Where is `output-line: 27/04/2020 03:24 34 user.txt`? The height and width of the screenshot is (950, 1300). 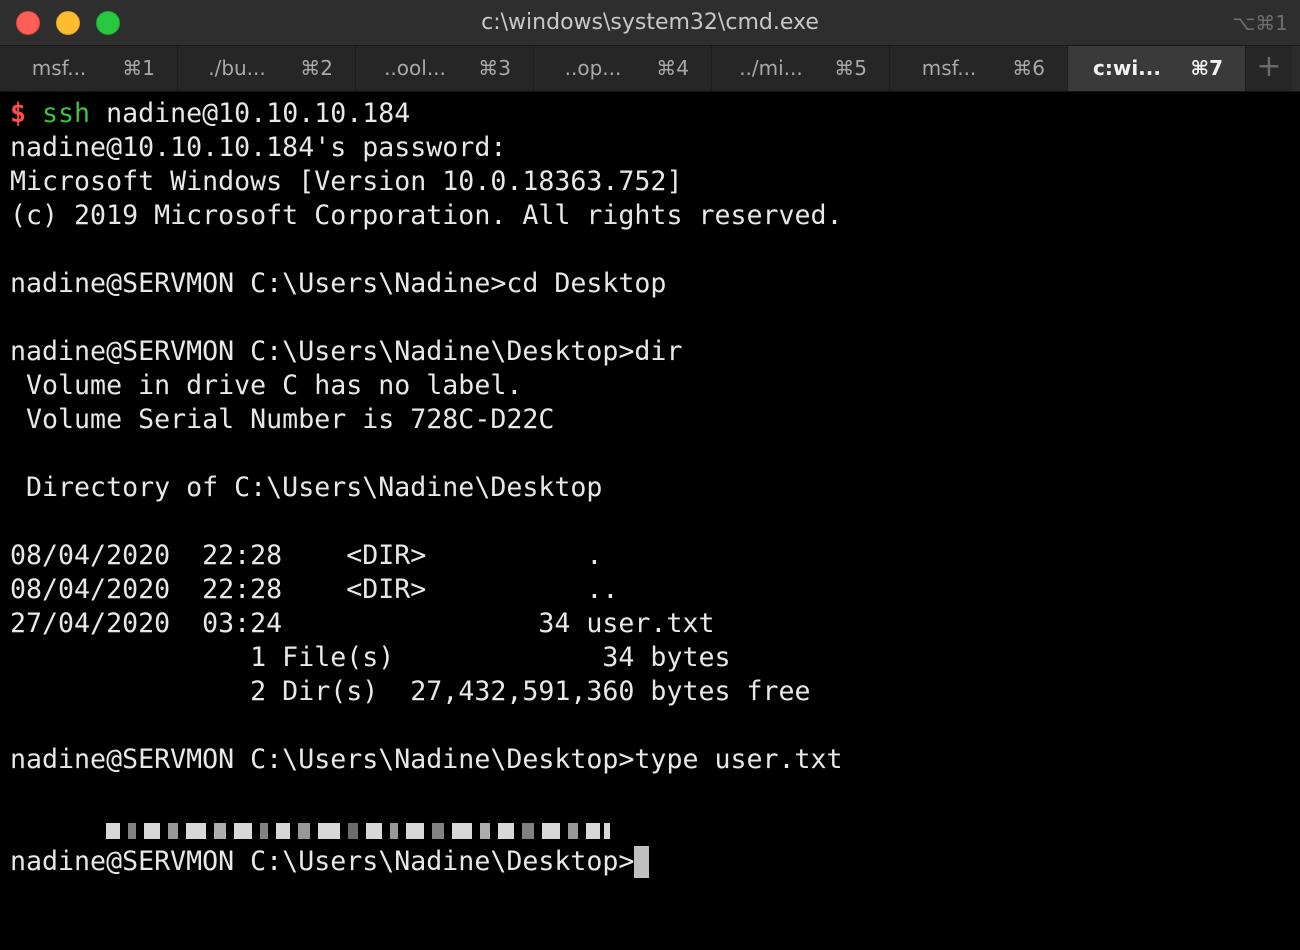 output-line: 27/04/2020 03:24 34 user.txt is located at coordinates (362, 623).